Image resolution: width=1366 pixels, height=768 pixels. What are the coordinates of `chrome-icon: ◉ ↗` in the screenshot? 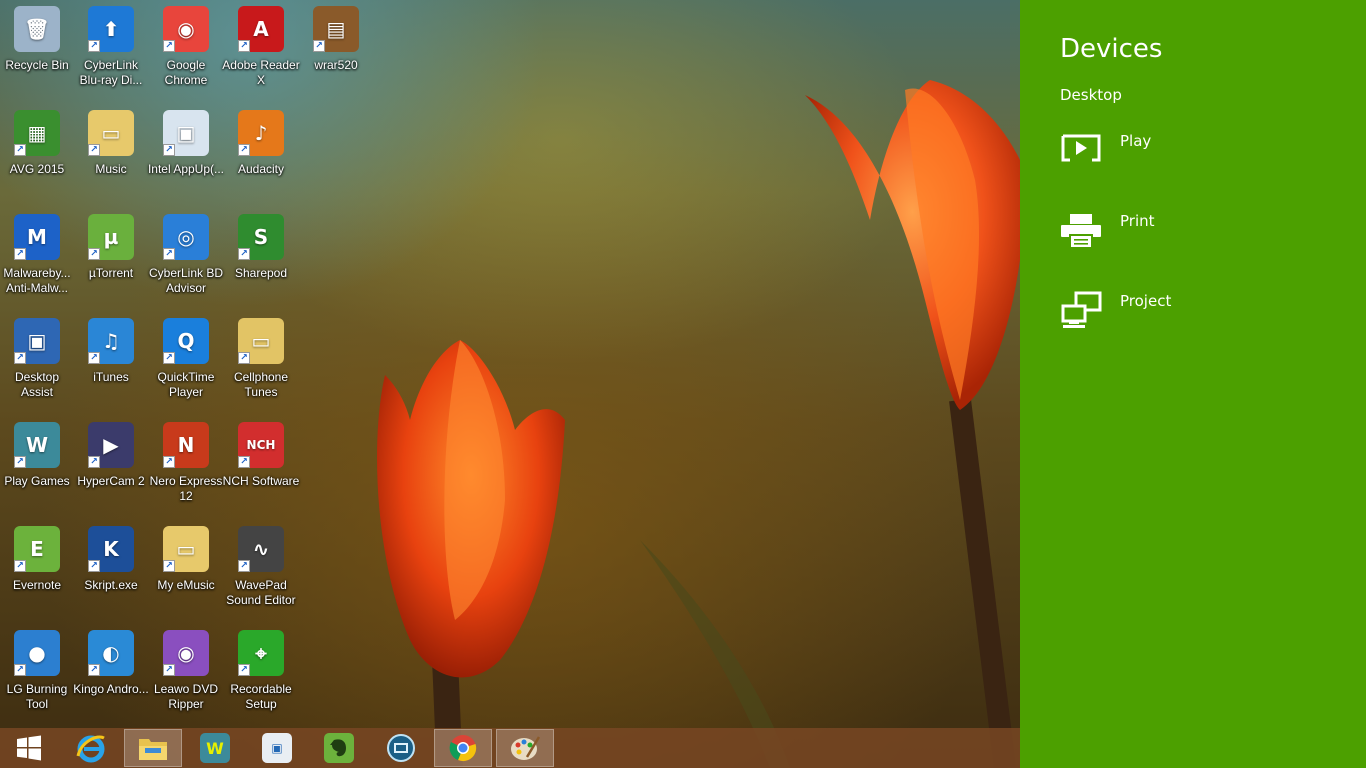 It's located at (186, 29).